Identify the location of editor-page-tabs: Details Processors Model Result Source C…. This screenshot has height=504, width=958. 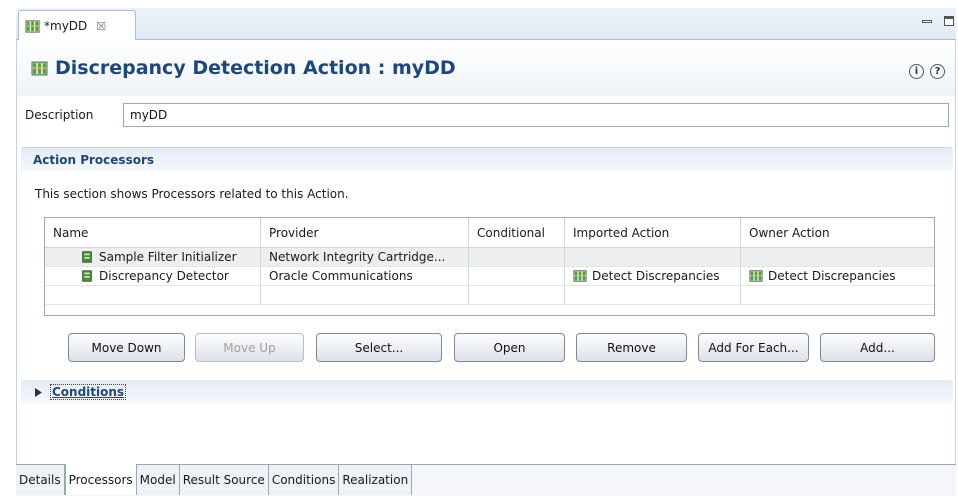
(486, 480).